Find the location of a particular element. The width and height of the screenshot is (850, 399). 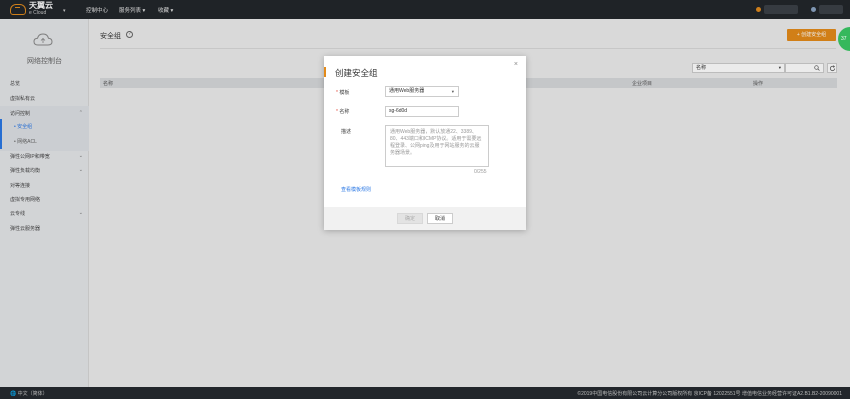

dialog-title: 创建安全组 is located at coordinates (356, 73).